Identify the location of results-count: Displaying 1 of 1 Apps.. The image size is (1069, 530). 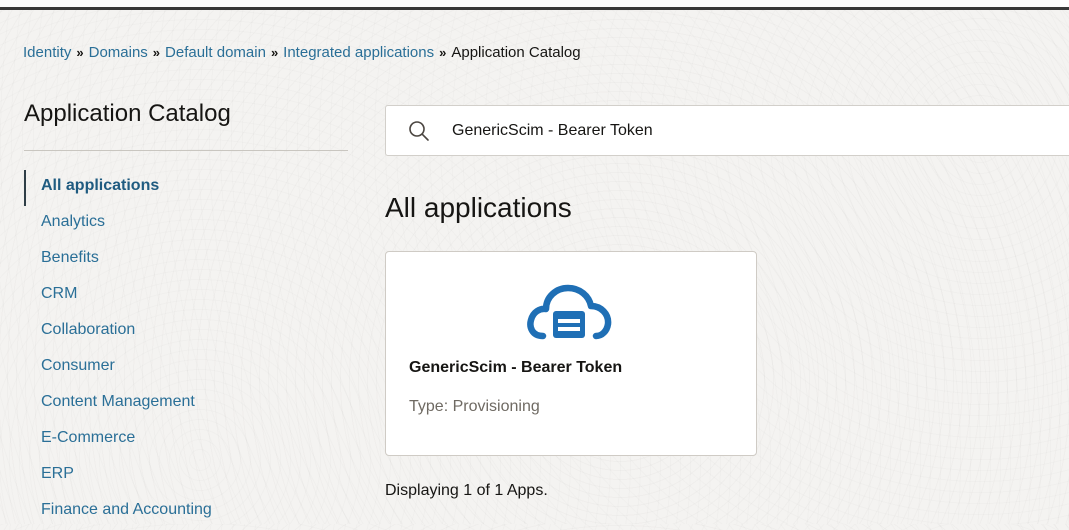
(466, 490).